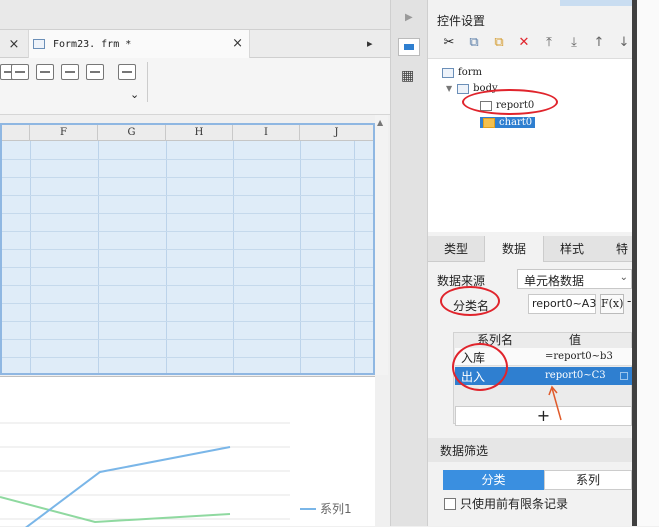 The height and width of the screenshot is (527, 659). I want to click on search-widget-icon, so click(127, 72).